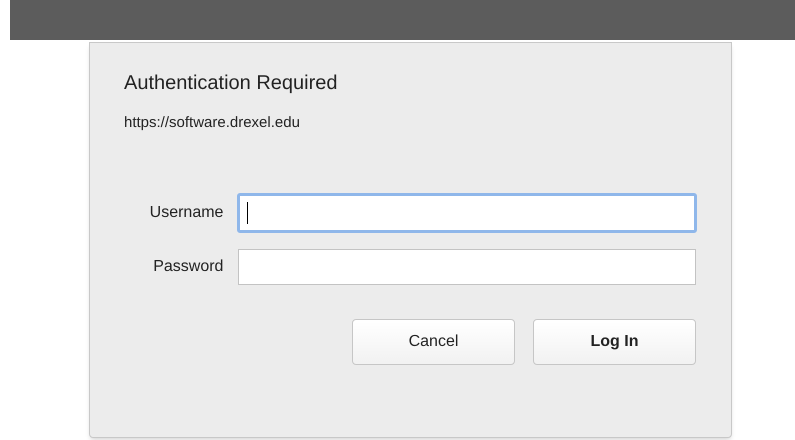  Describe the element at coordinates (212, 123) in the screenshot. I see `site-url: https://software.drexel.edu` at that location.